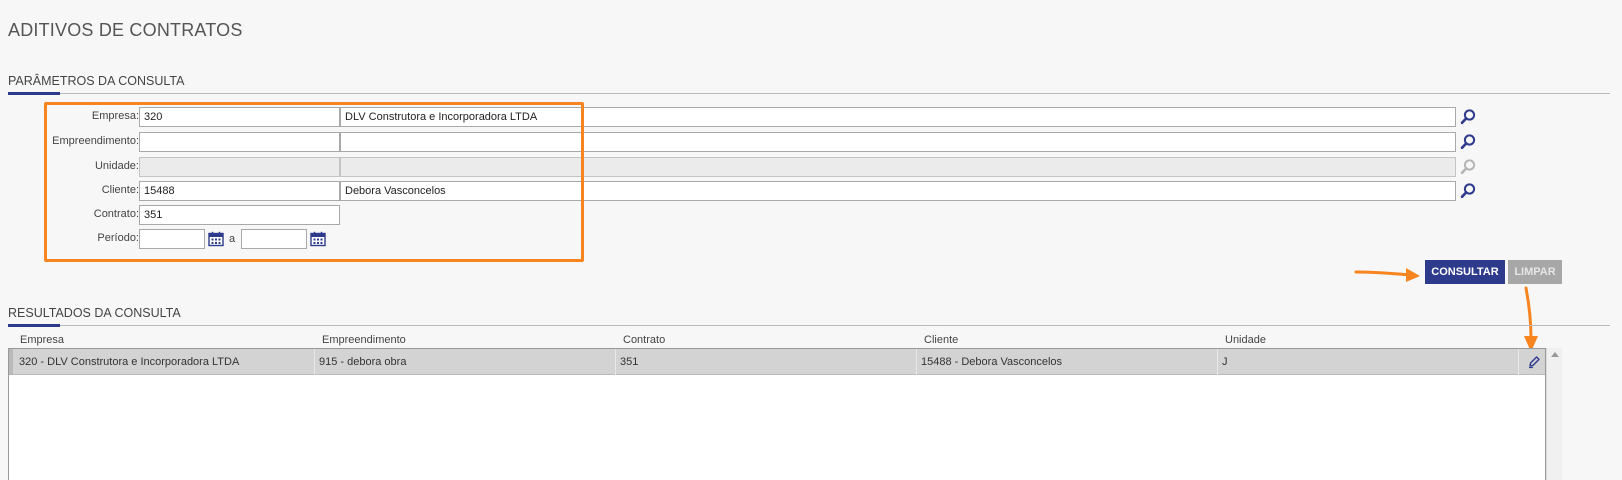 Image resolution: width=1622 pixels, height=480 pixels. Describe the element at coordinates (1555, 354) in the screenshot. I see `scroll-up-arrow-icon` at that location.